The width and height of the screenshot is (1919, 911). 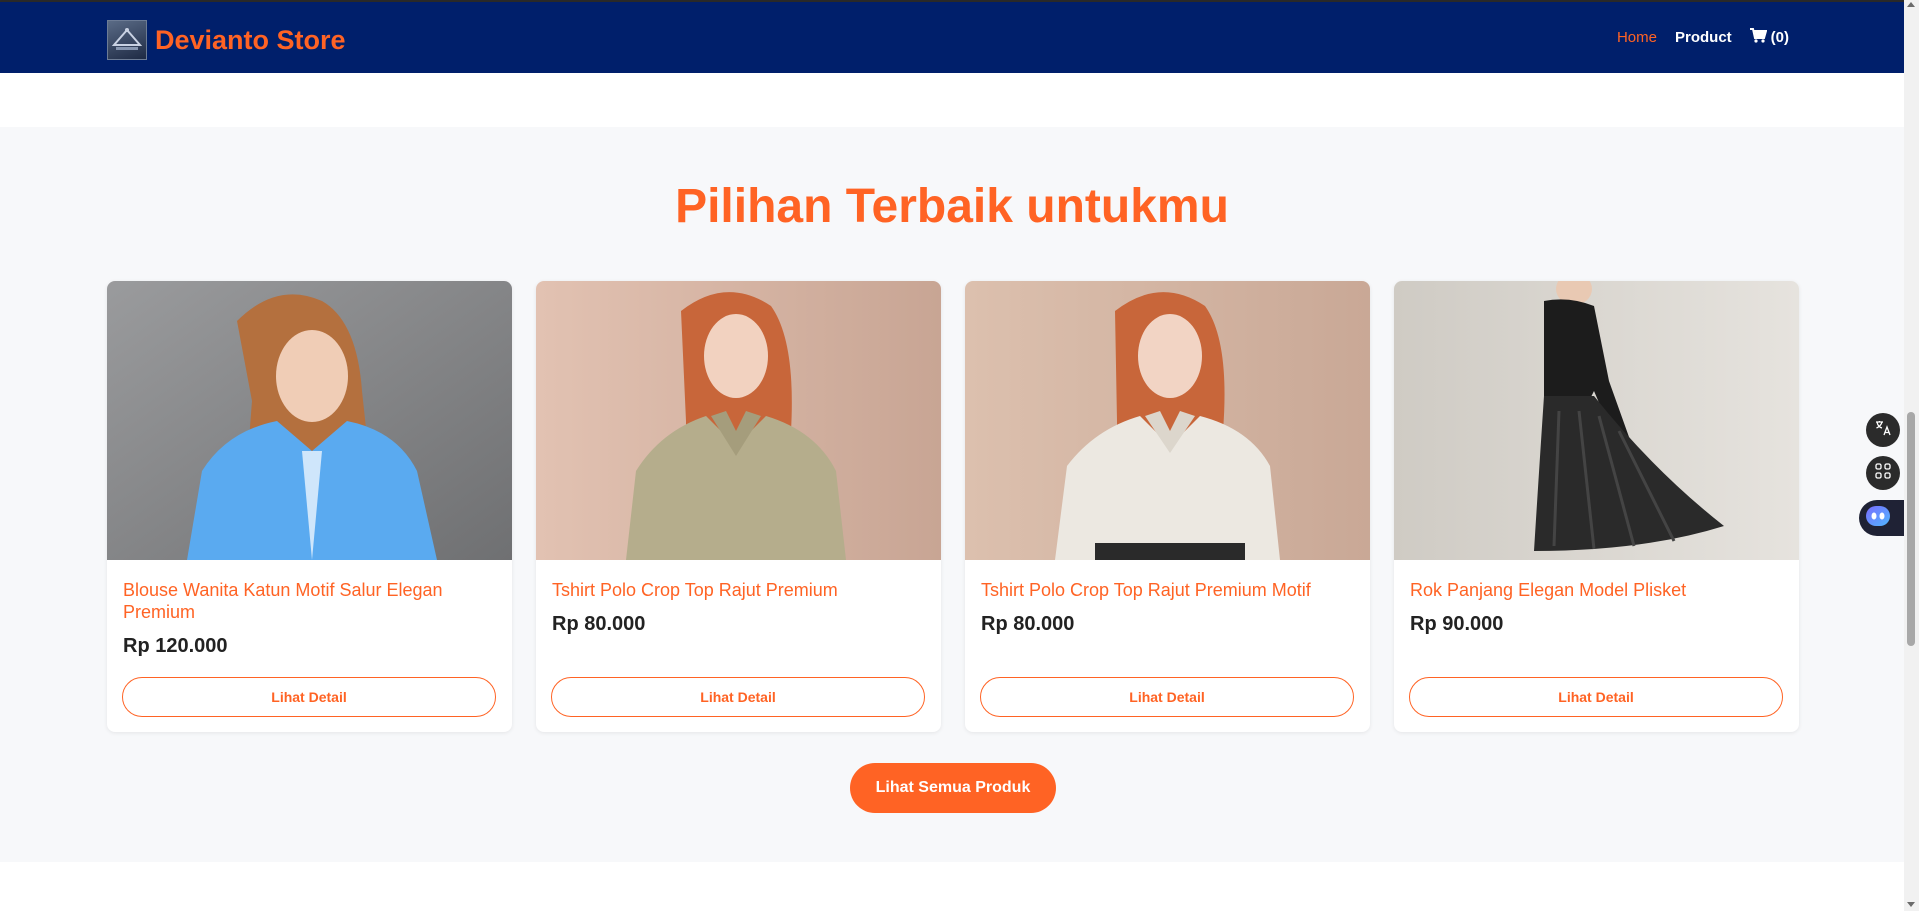 I want to click on nav-home-link: Home, so click(x=1637, y=37).